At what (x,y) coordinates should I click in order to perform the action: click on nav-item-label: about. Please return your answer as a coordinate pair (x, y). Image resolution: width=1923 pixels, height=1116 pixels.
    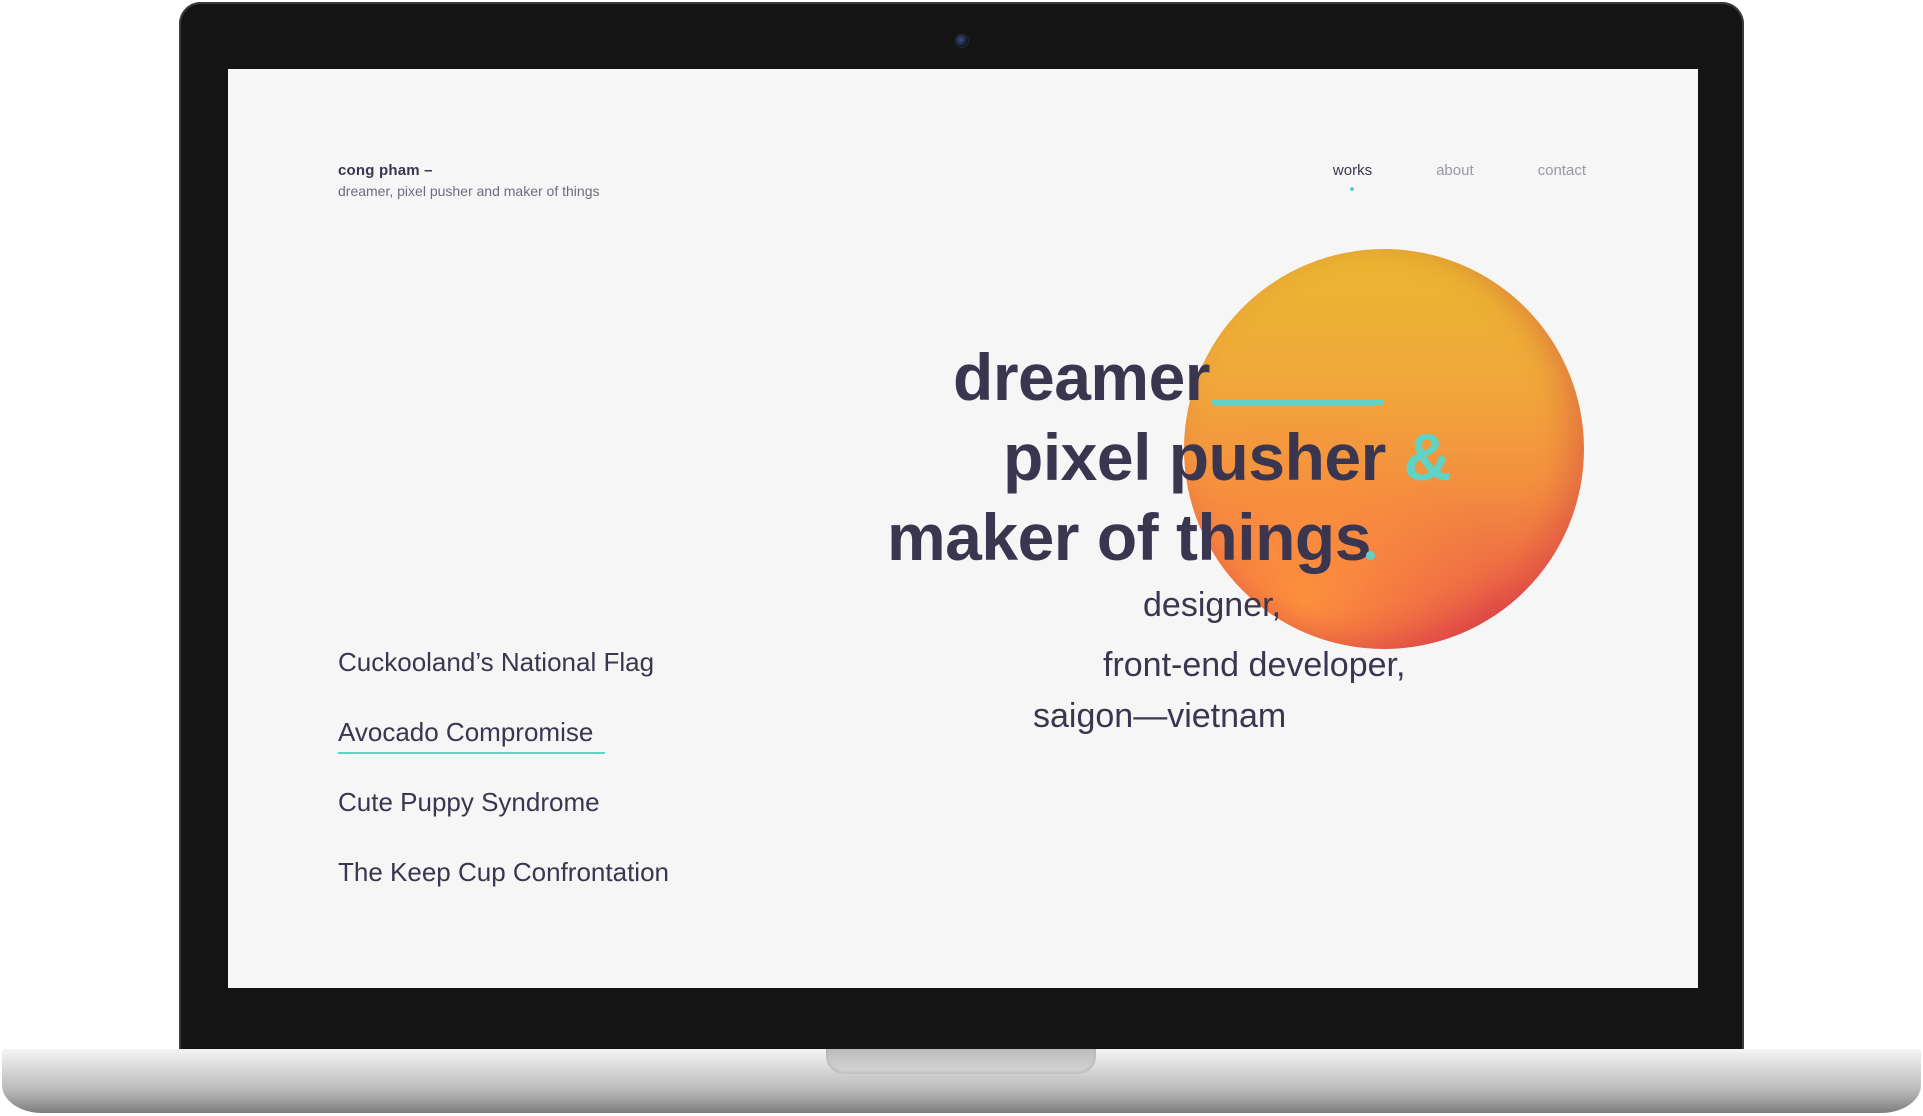
    Looking at the image, I should click on (1455, 170).